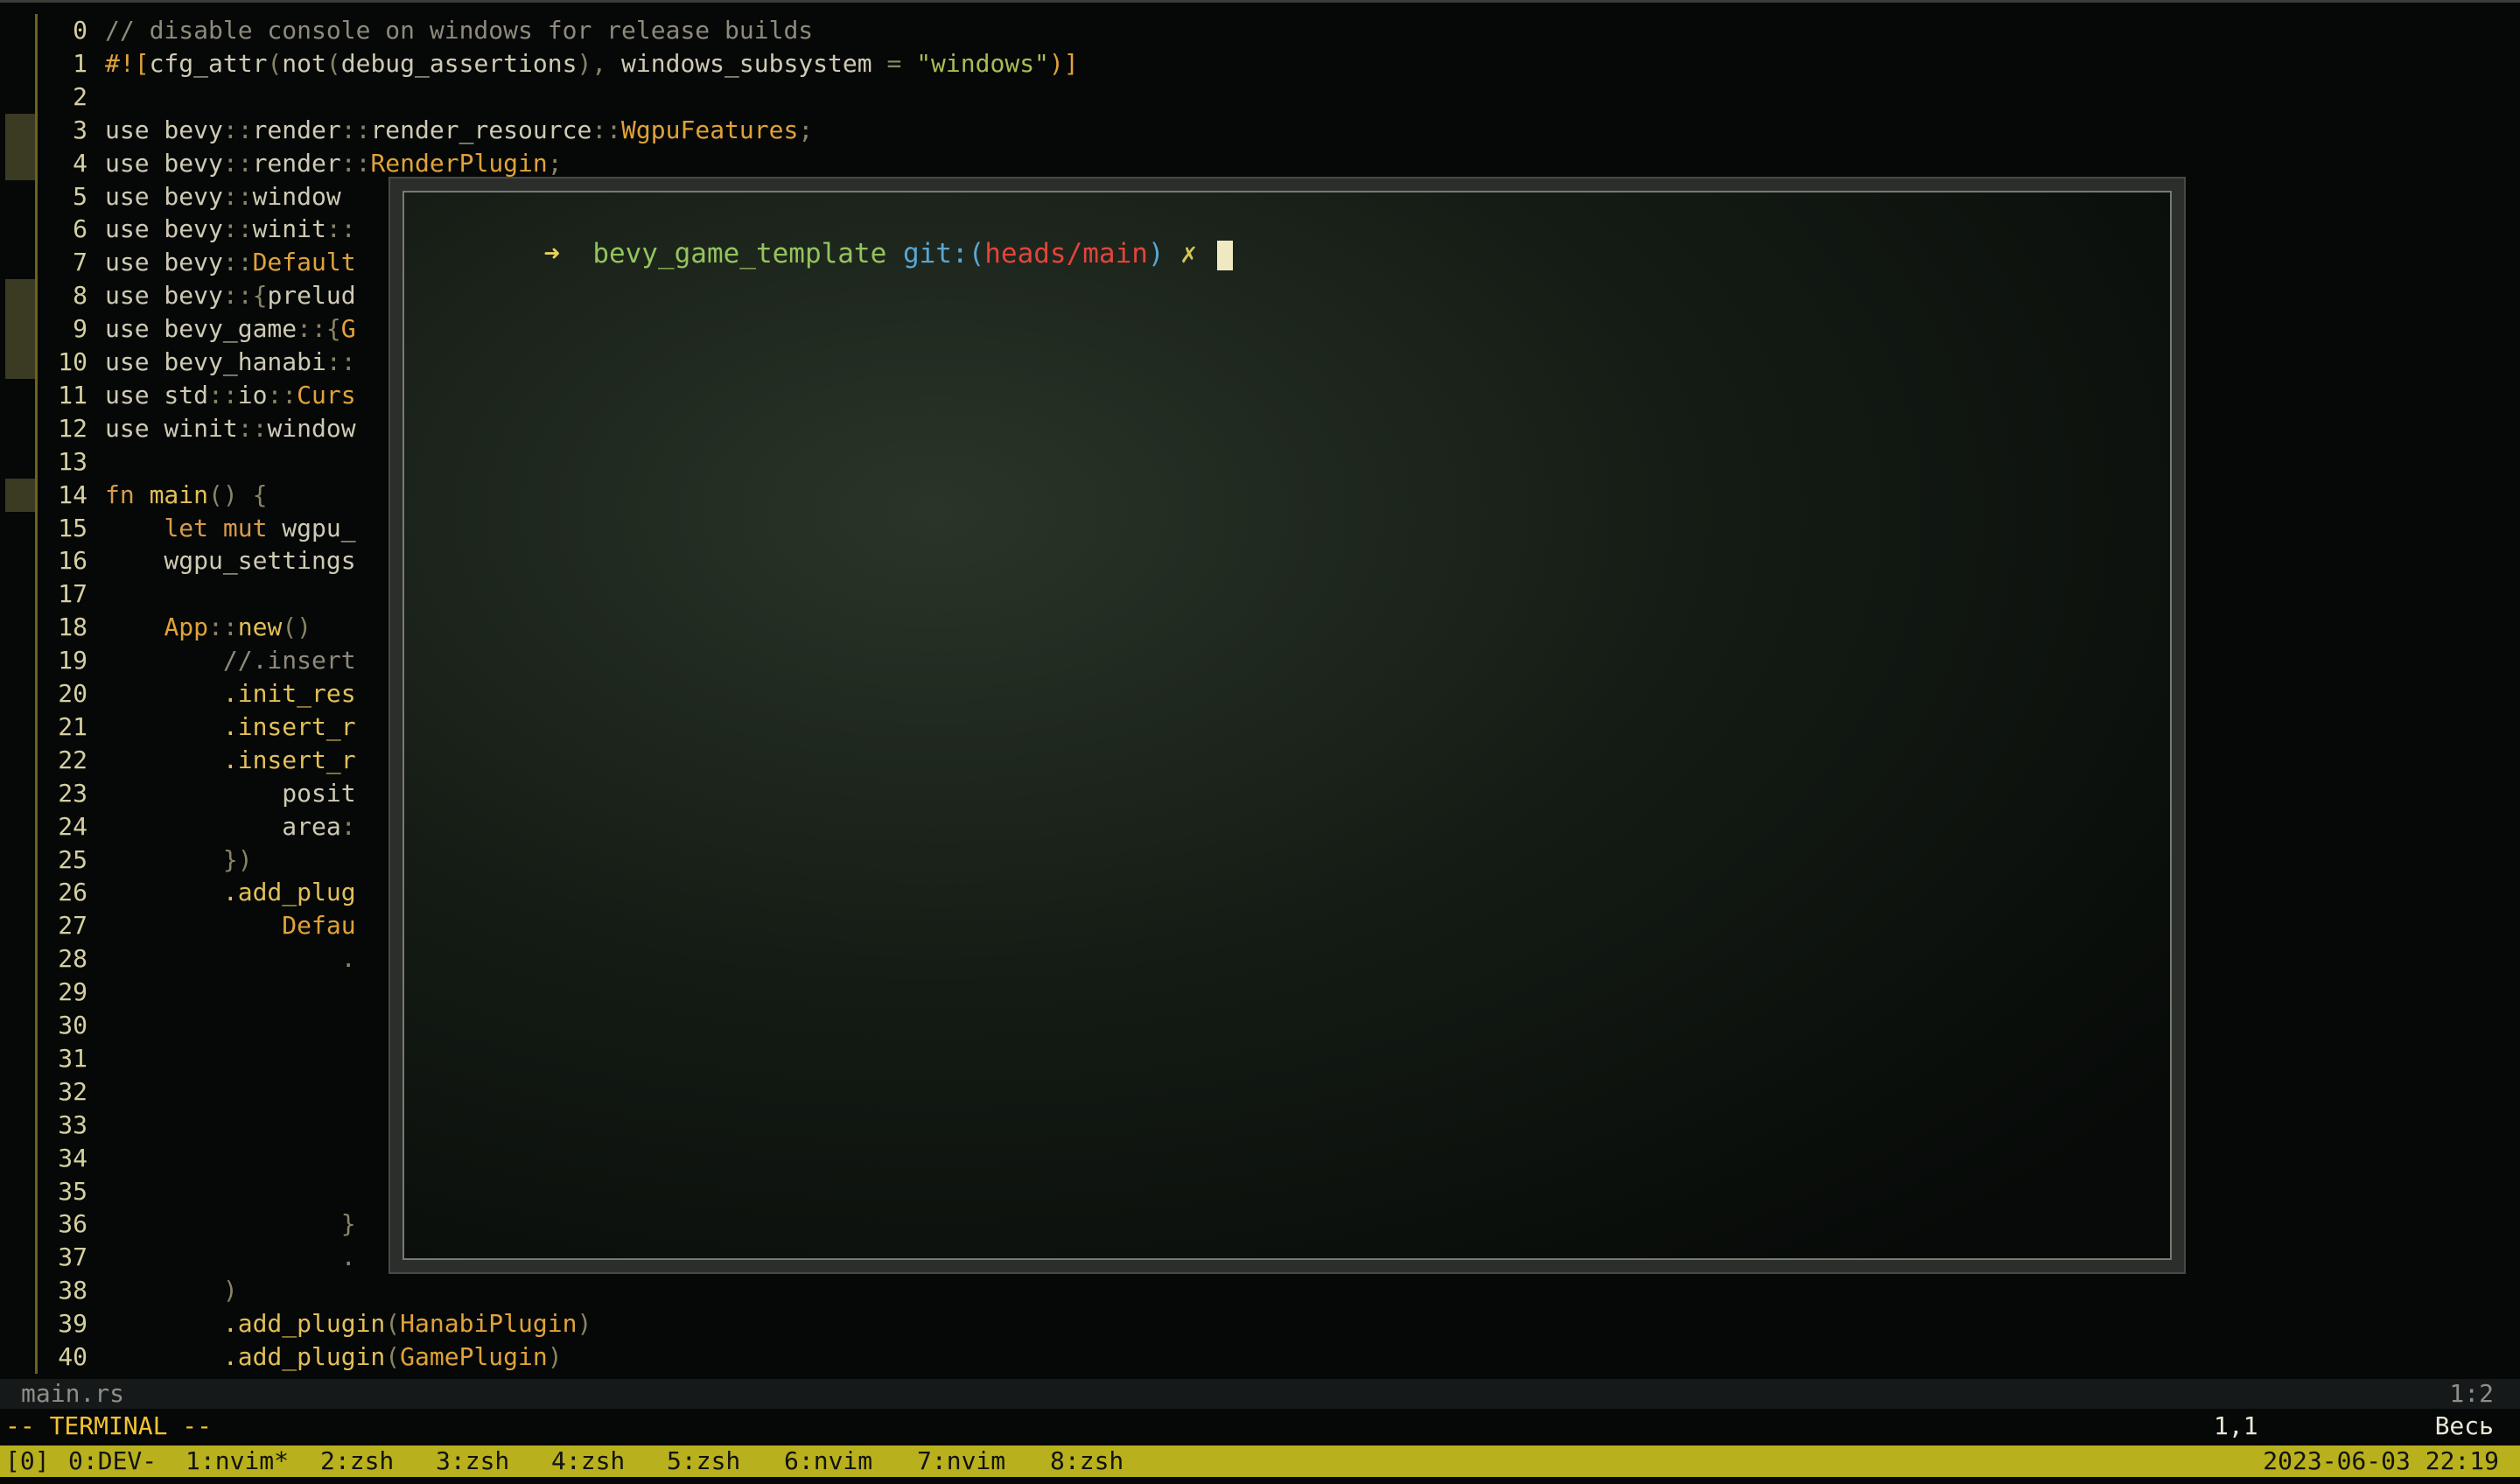  I want to click on code-token: ., so click(348, 1257).